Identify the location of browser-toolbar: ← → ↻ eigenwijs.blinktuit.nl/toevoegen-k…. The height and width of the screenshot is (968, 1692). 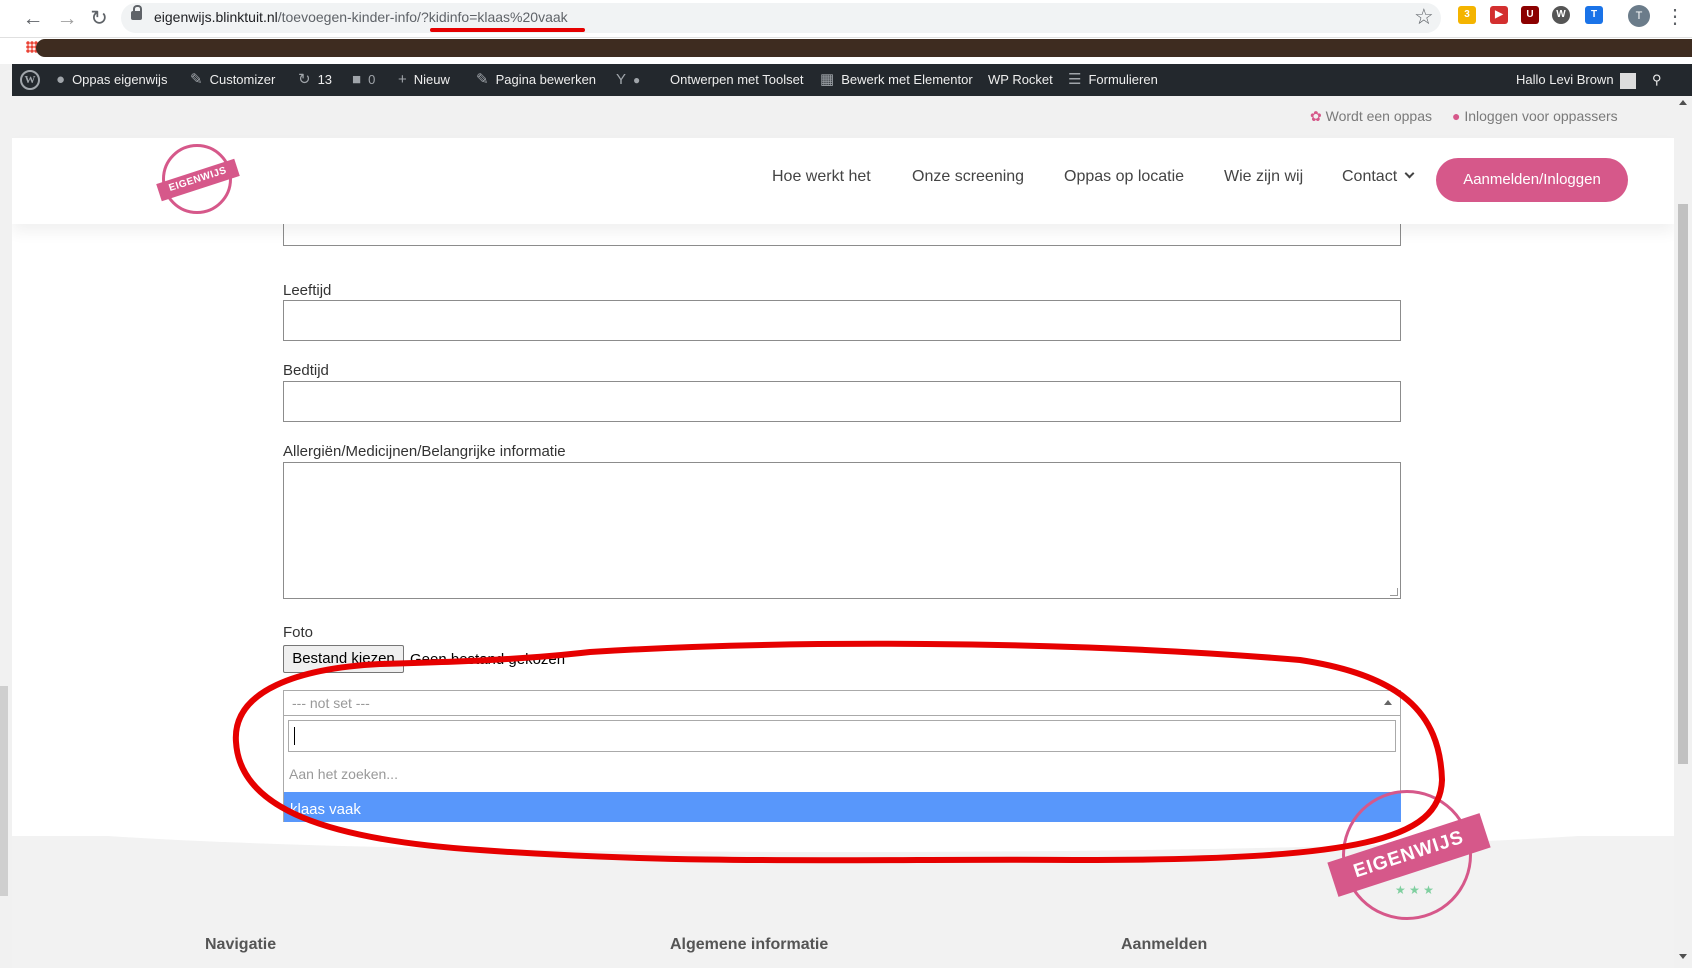
(846, 19).